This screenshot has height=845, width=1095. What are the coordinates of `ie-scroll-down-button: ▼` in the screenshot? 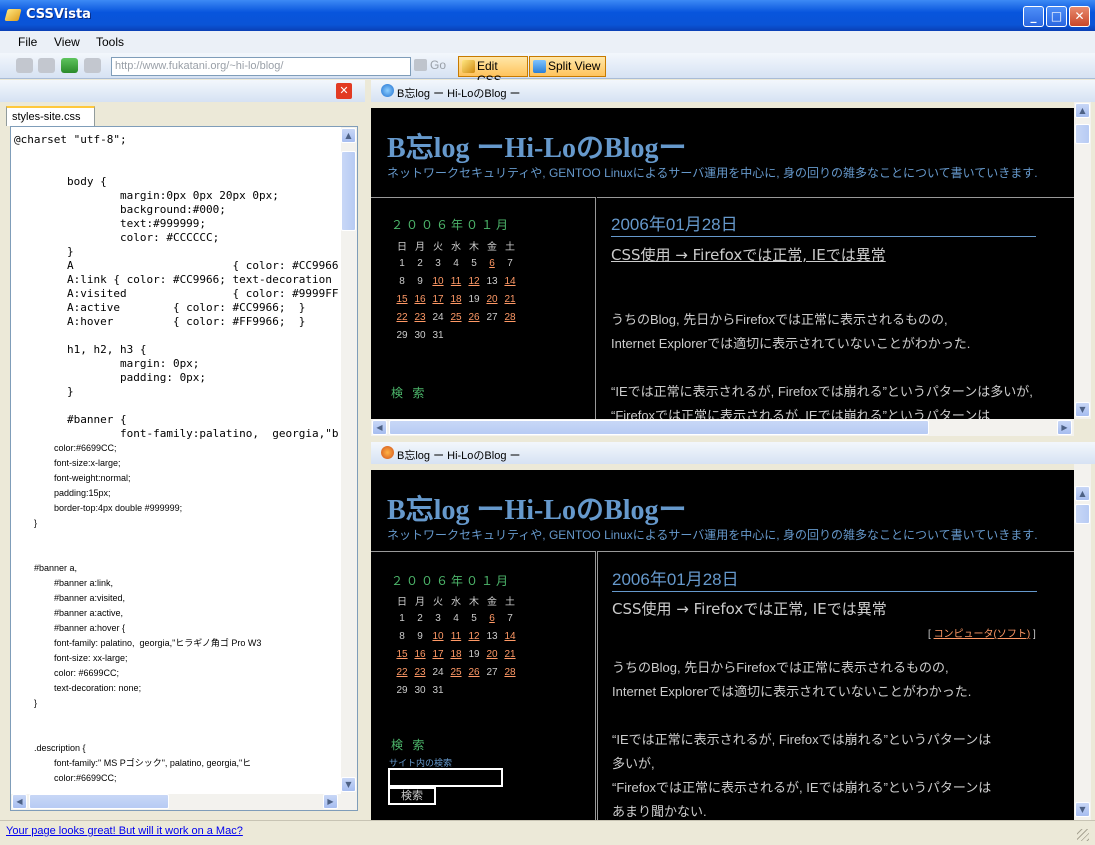 It's located at (1082, 409).